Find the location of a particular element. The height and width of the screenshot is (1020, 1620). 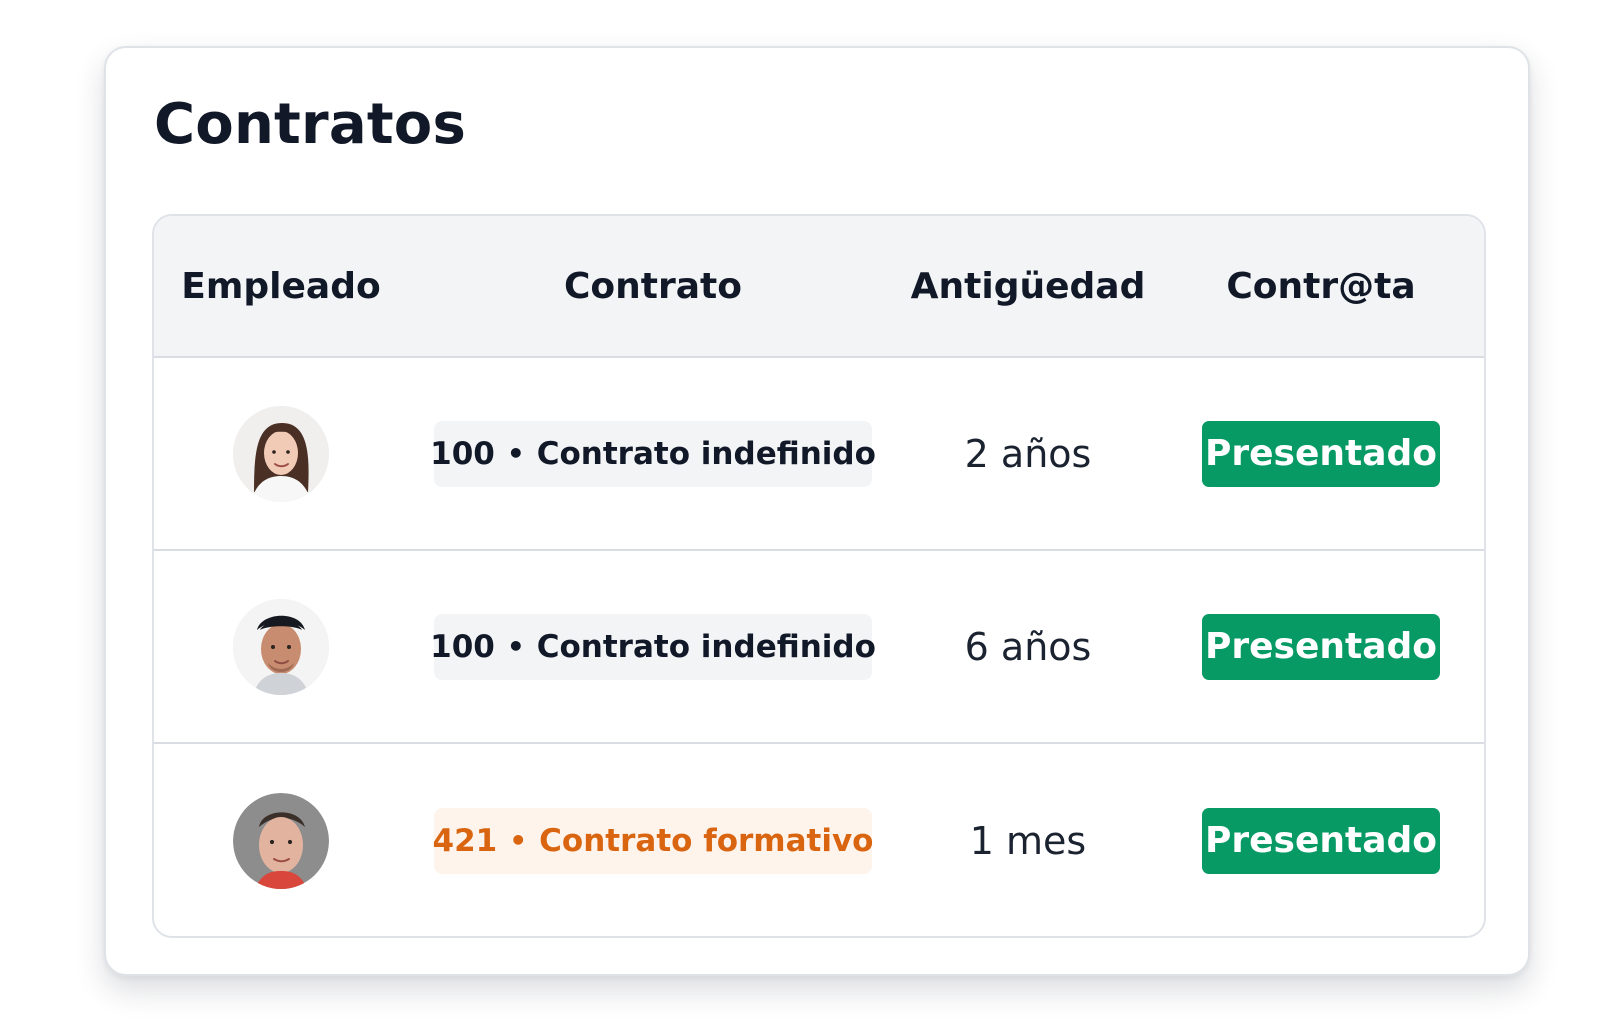

contract-code: 421 is located at coordinates (465, 840).